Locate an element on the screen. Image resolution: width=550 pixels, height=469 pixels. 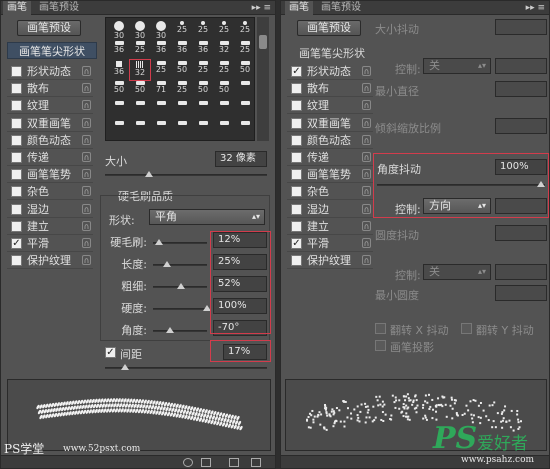
min-diameter-input is located at coordinates (521, 89).